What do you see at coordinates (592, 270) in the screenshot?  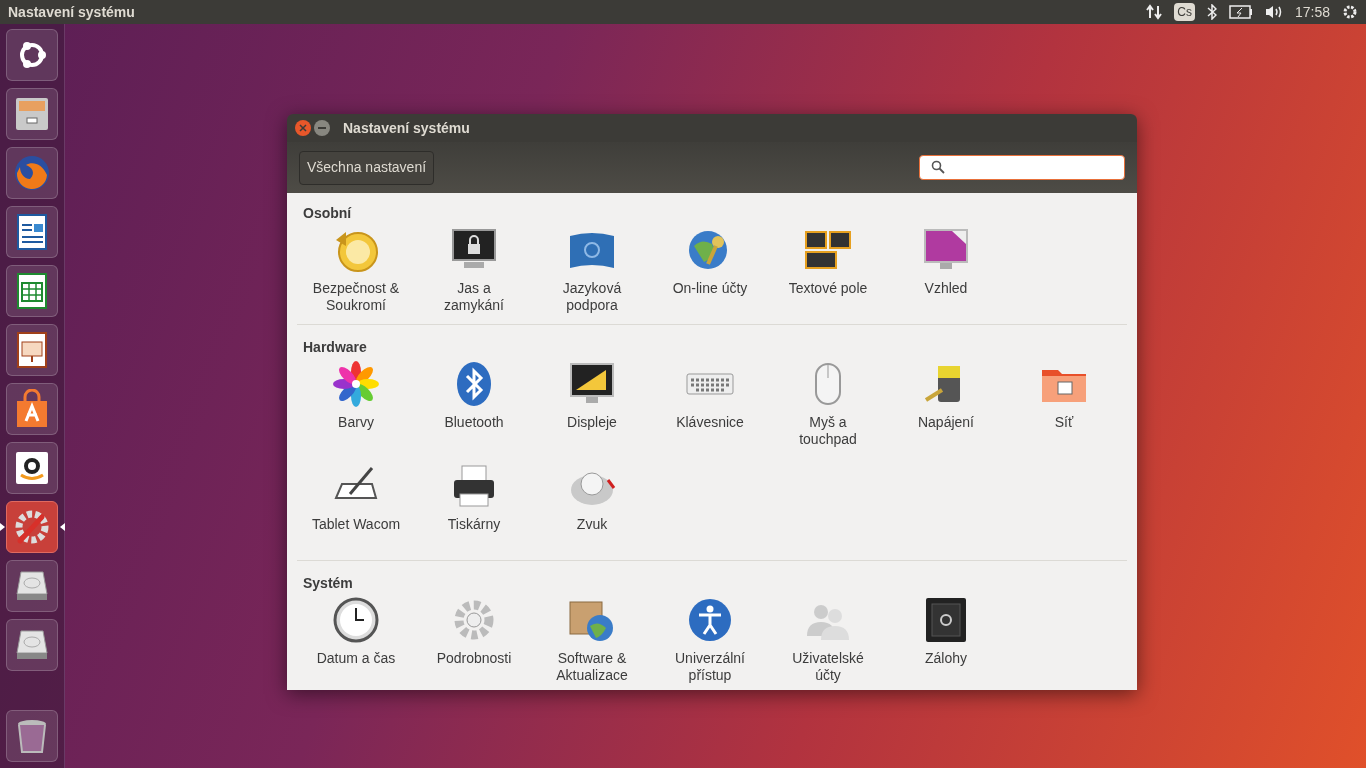 I see `settings-item: Jazyková podpora` at bounding box center [592, 270].